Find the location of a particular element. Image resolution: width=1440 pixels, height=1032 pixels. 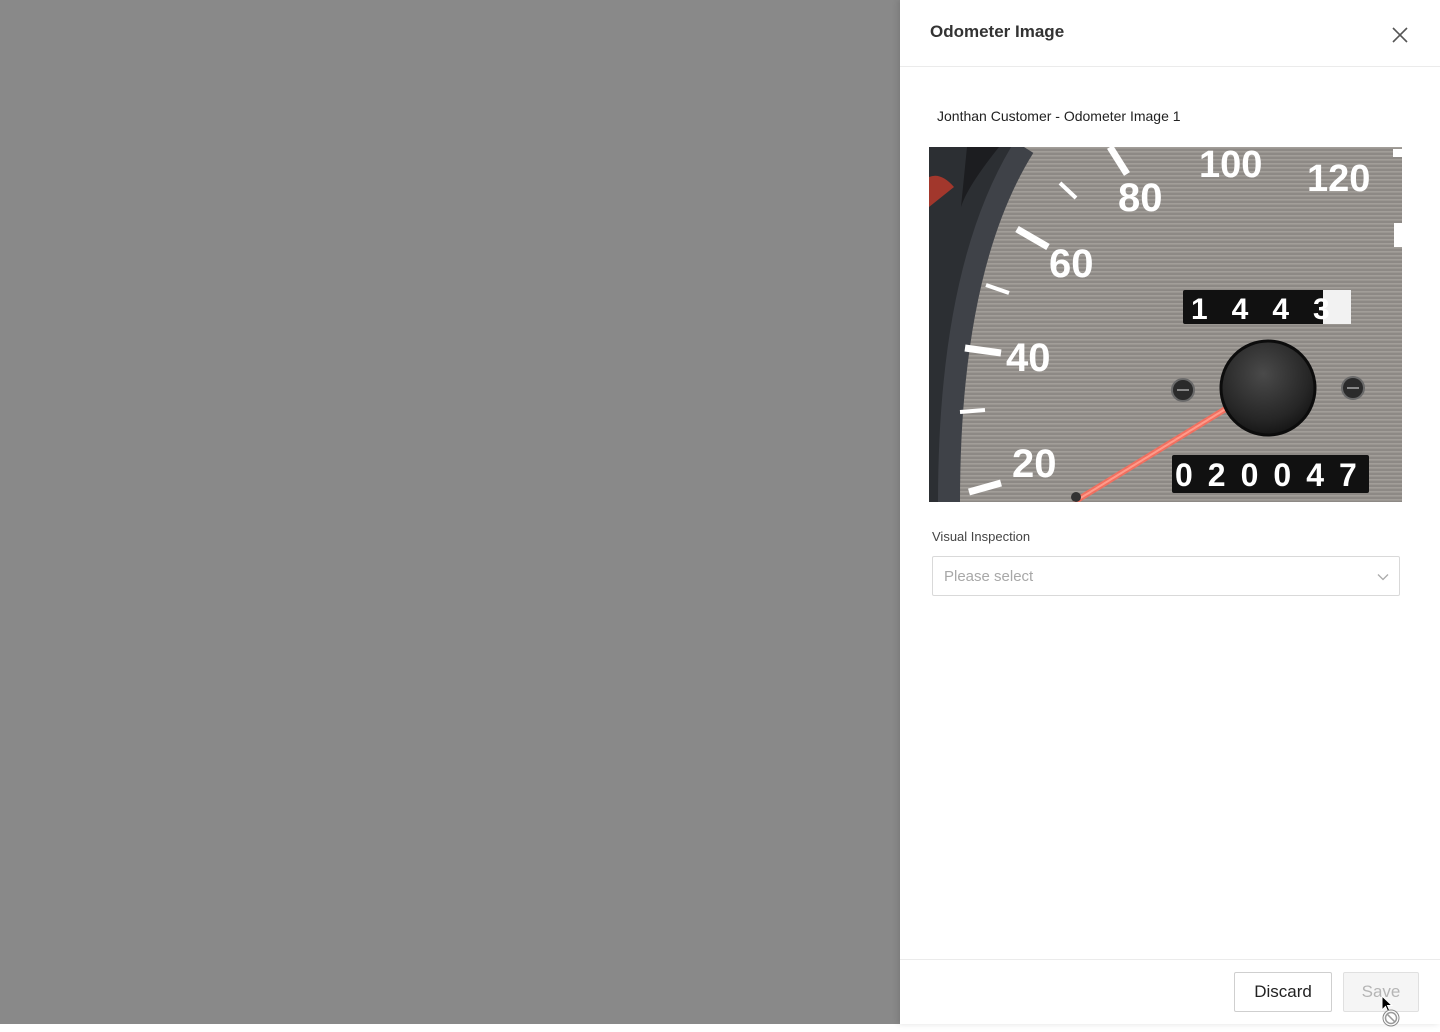

visual-inspection-label: Visual Inspection is located at coordinates (981, 536).